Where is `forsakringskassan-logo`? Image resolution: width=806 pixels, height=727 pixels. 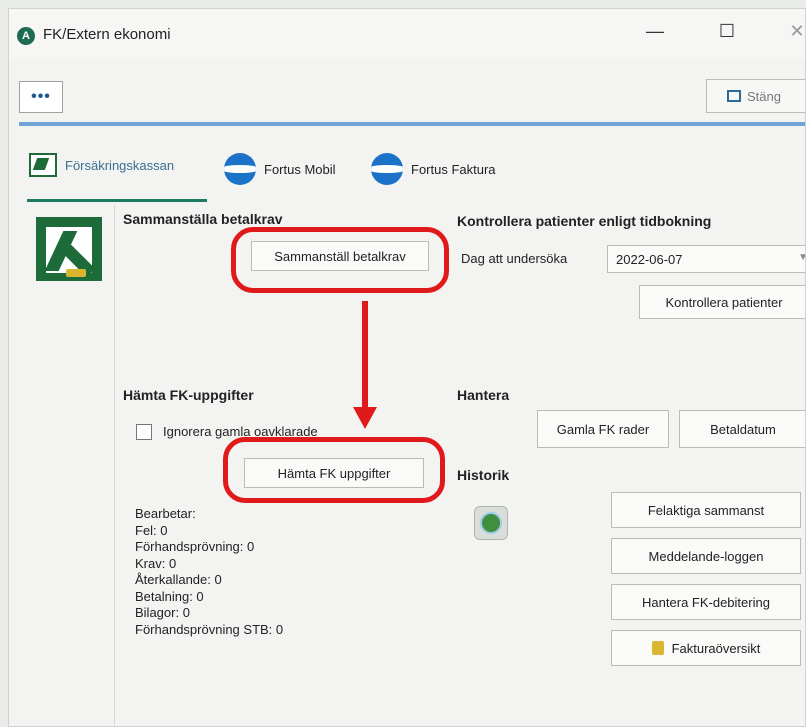 forsakringskassan-logo is located at coordinates (69, 249).